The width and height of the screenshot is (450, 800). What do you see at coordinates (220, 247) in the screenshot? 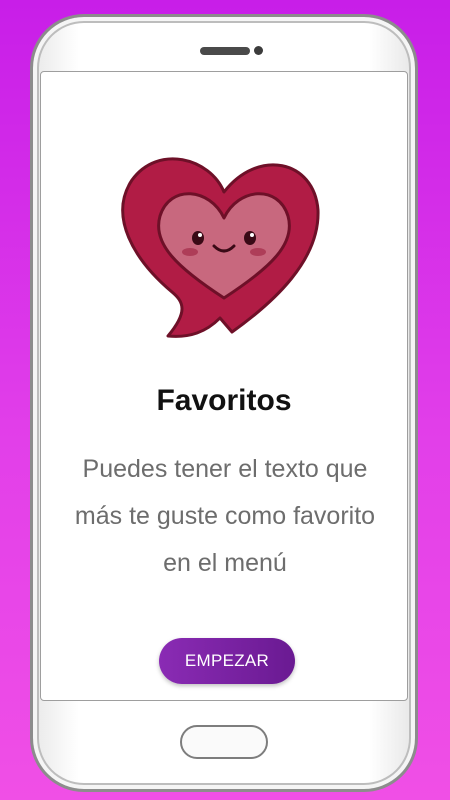
I see `kawaii-heart-icon` at bounding box center [220, 247].